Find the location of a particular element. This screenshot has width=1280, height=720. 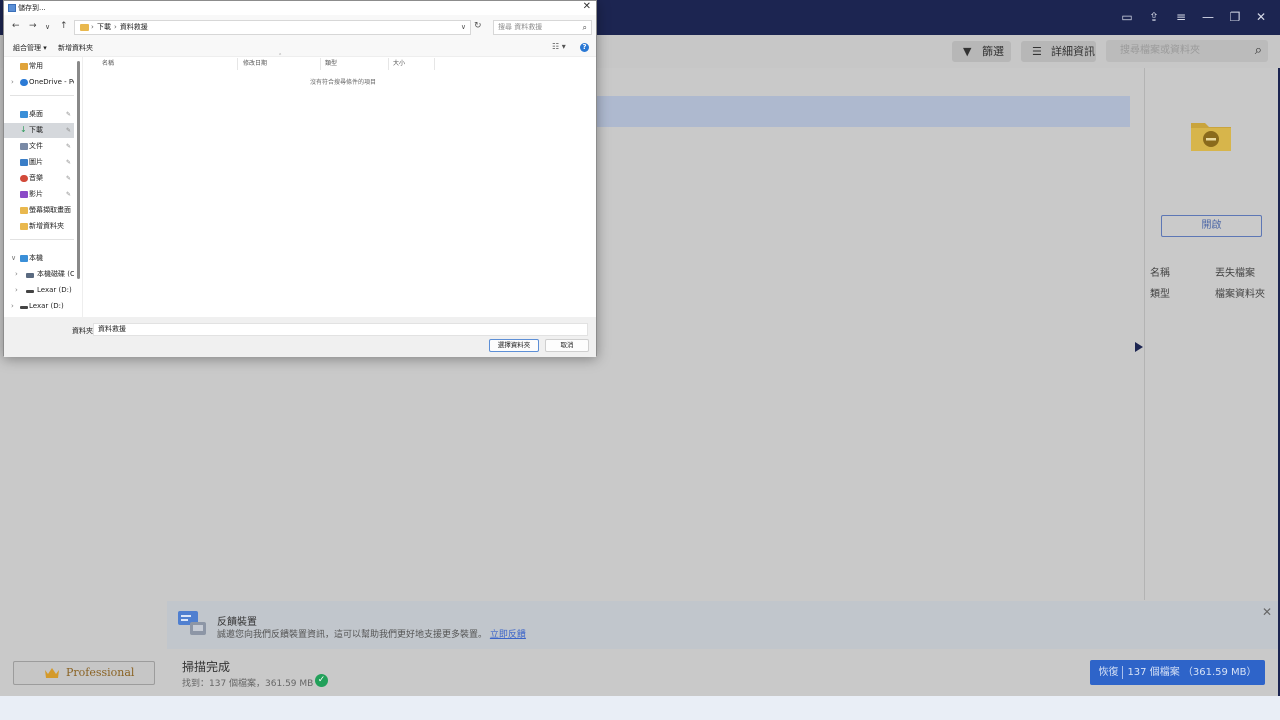

empty-list-message: 沒有符合搜尋條件的項目 is located at coordinates (342, 82).